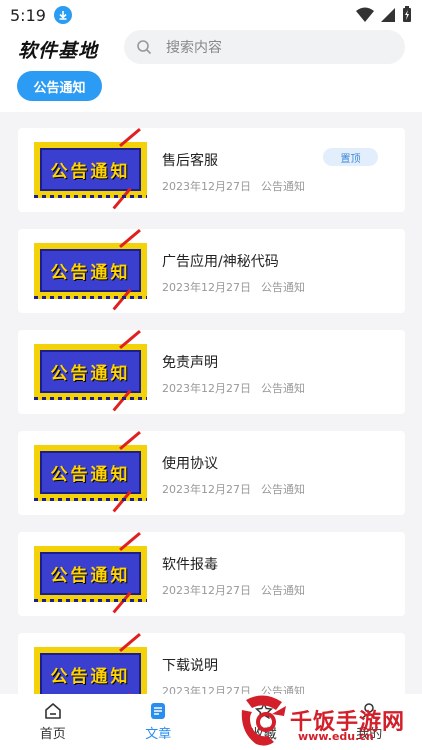 The width and height of the screenshot is (422, 750). What do you see at coordinates (211, 71) in the screenshot?
I see `header: 软件基地 搜索内容 公告通知` at bounding box center [211, 71].